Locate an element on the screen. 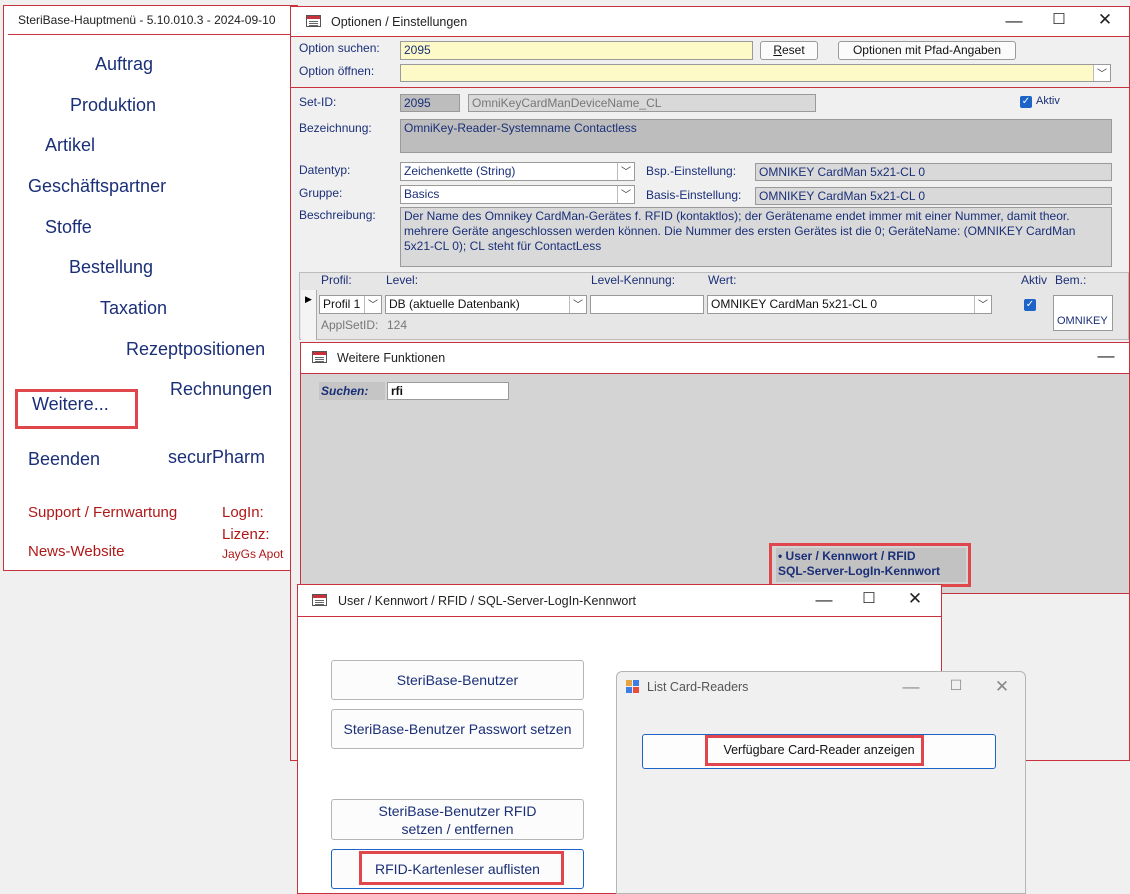  reset-button: Reset is located at coordinates (789, 50).